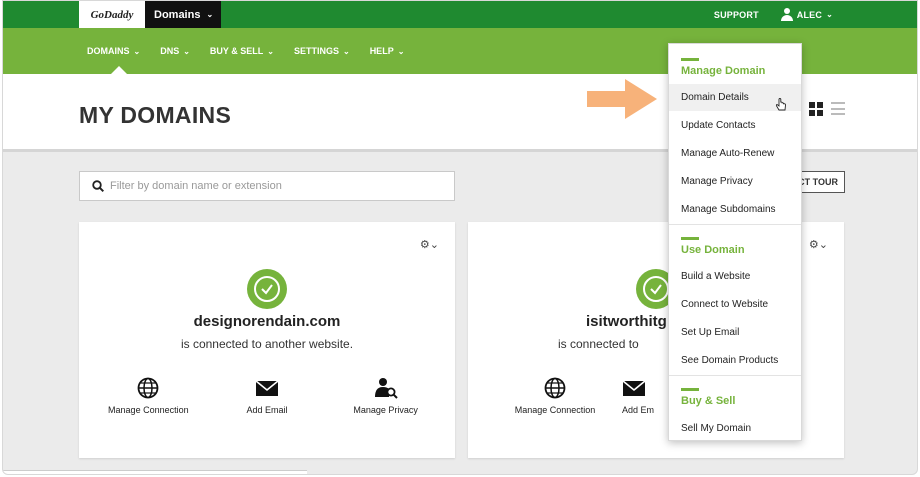  I want to click on grid-view-icon, so click(816, 109).